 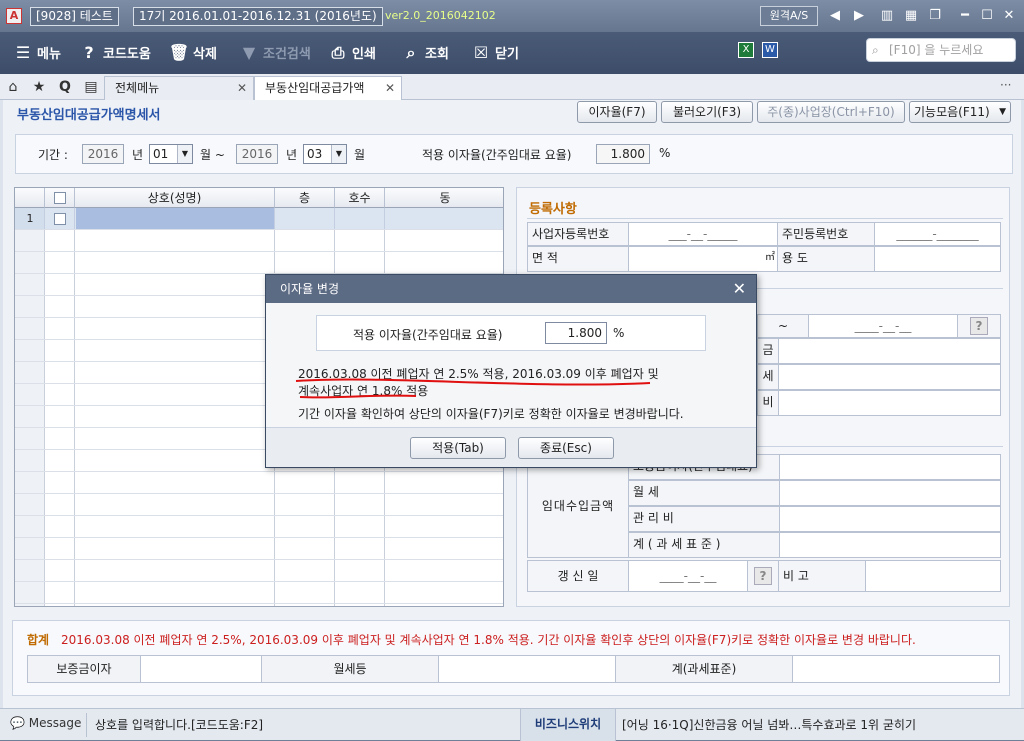 What do you see at coordinates (258, 16) in the screenshot?
I see `fiscal-period-selector: 17기 2016.01.01-2016.12.31 (2016년도)` at bounding box center [258, 16].